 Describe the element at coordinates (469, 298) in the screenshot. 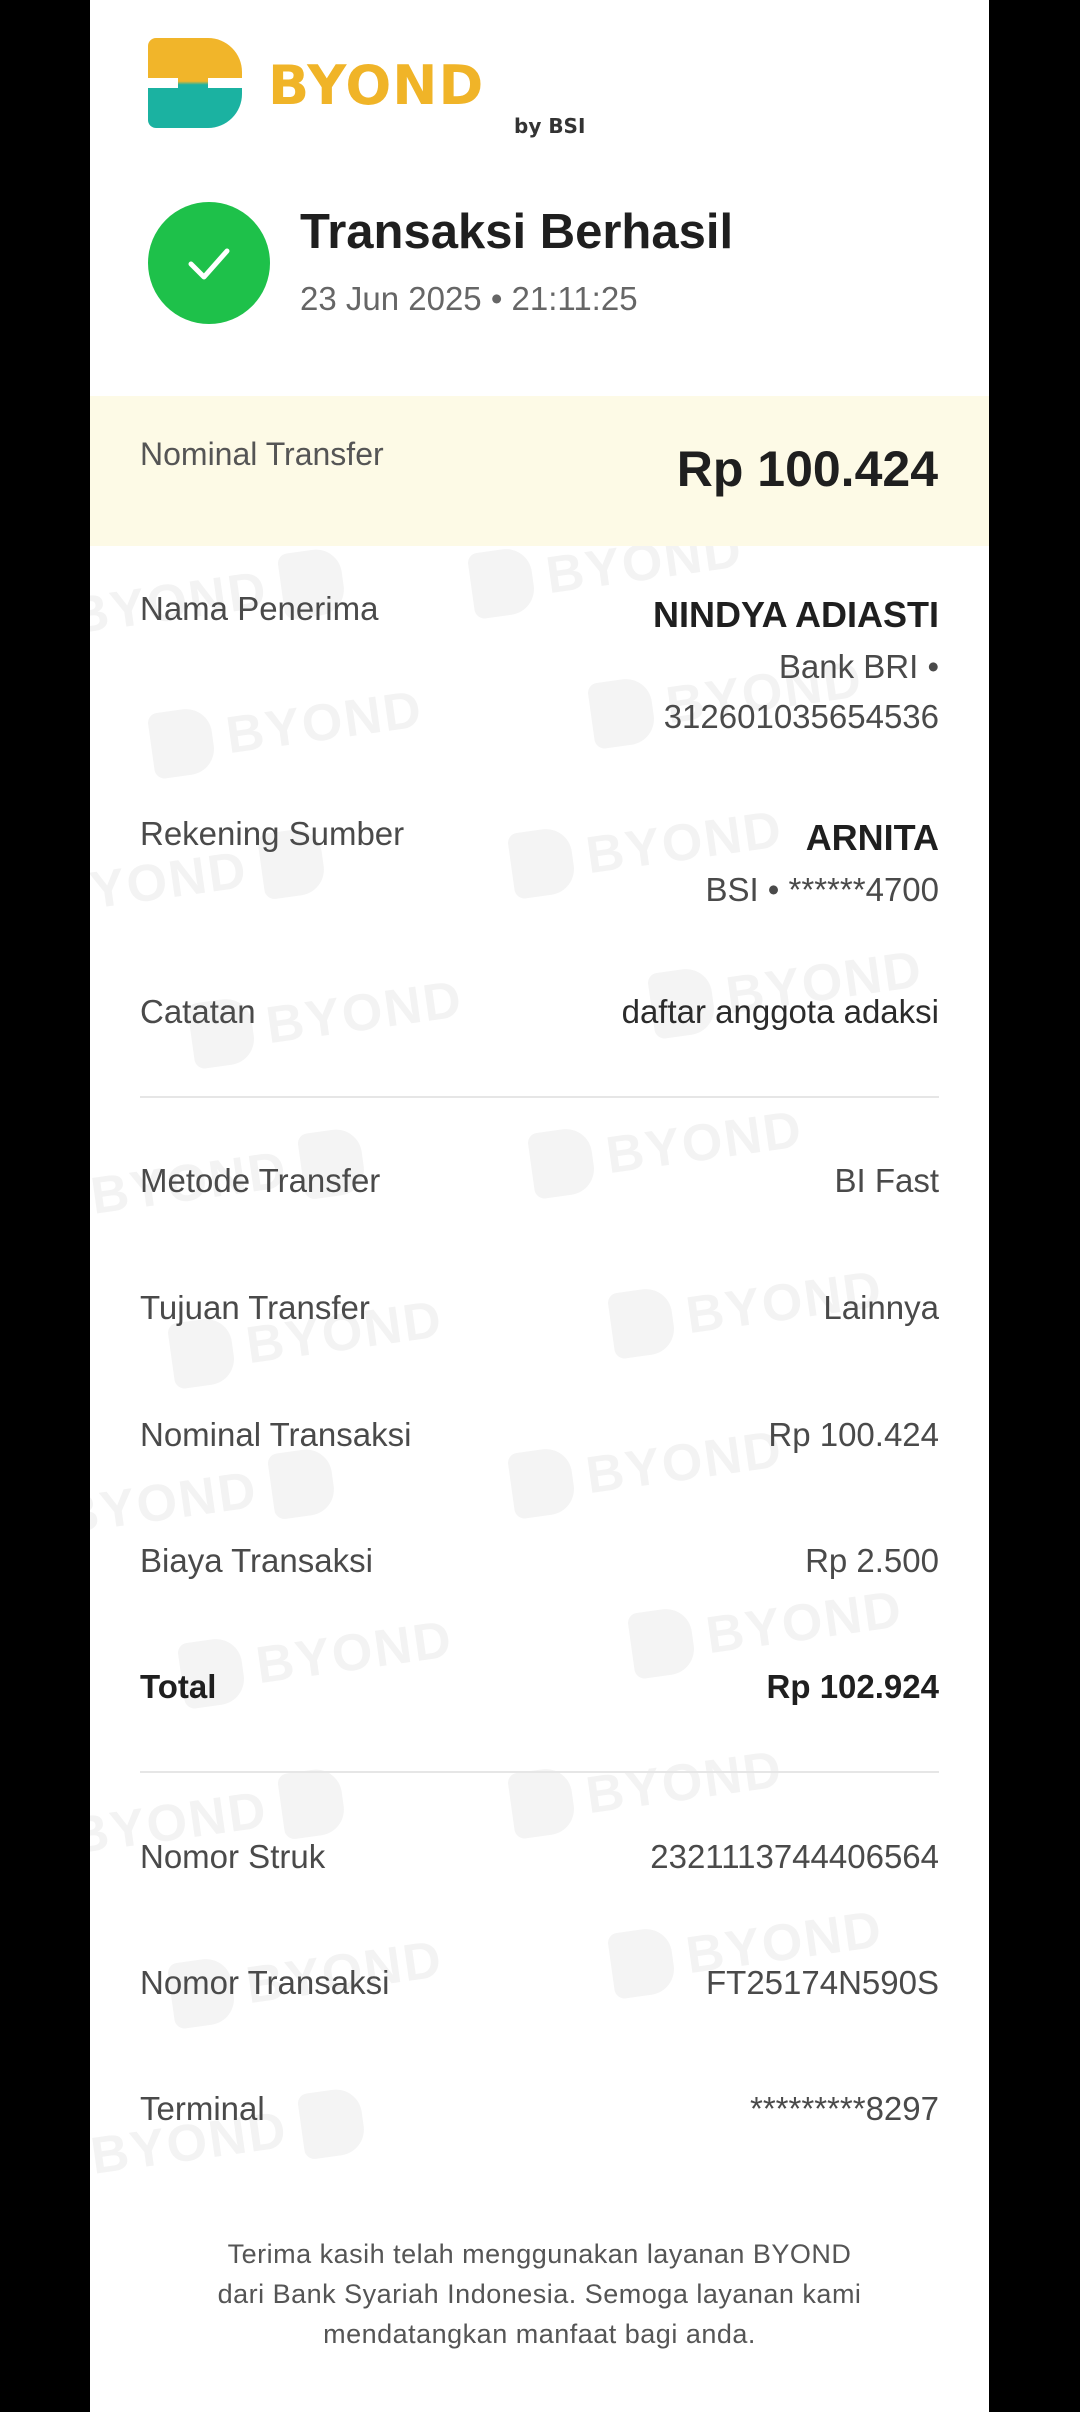

I see `transaction-datetime: 23 Jun 2025 • 21:11:25` at that location.